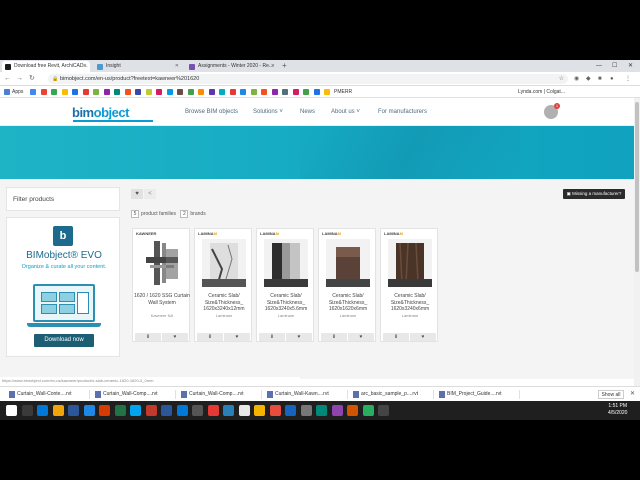  I want to click on filter-products-panel: Filter products, so click(63, 199).